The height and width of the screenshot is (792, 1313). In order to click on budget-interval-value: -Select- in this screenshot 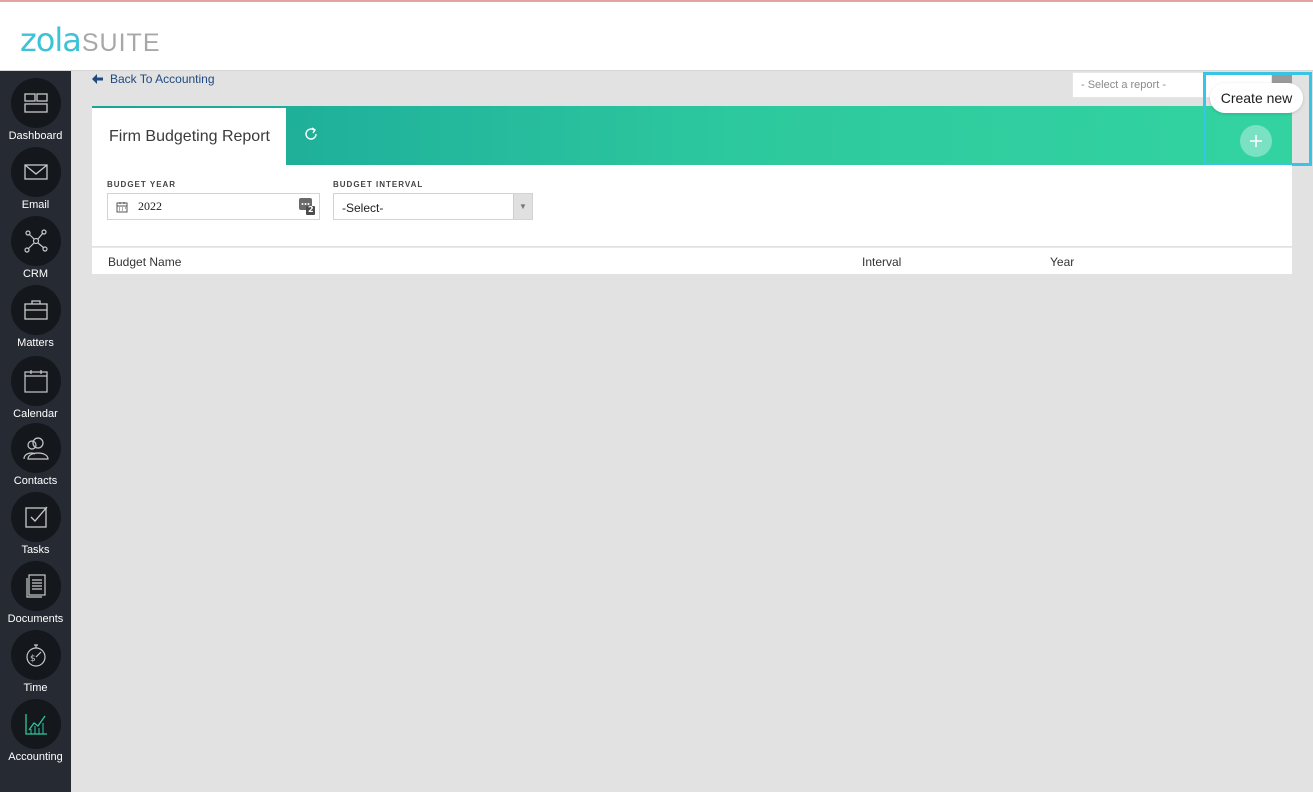, I will do `click(363, 208)`.